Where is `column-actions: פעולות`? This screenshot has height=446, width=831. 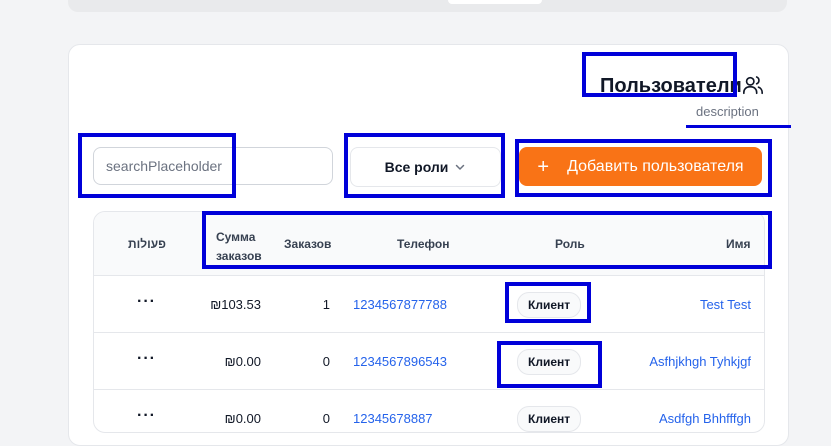
column-actions: פעולות is located at coordinates (147, 244).